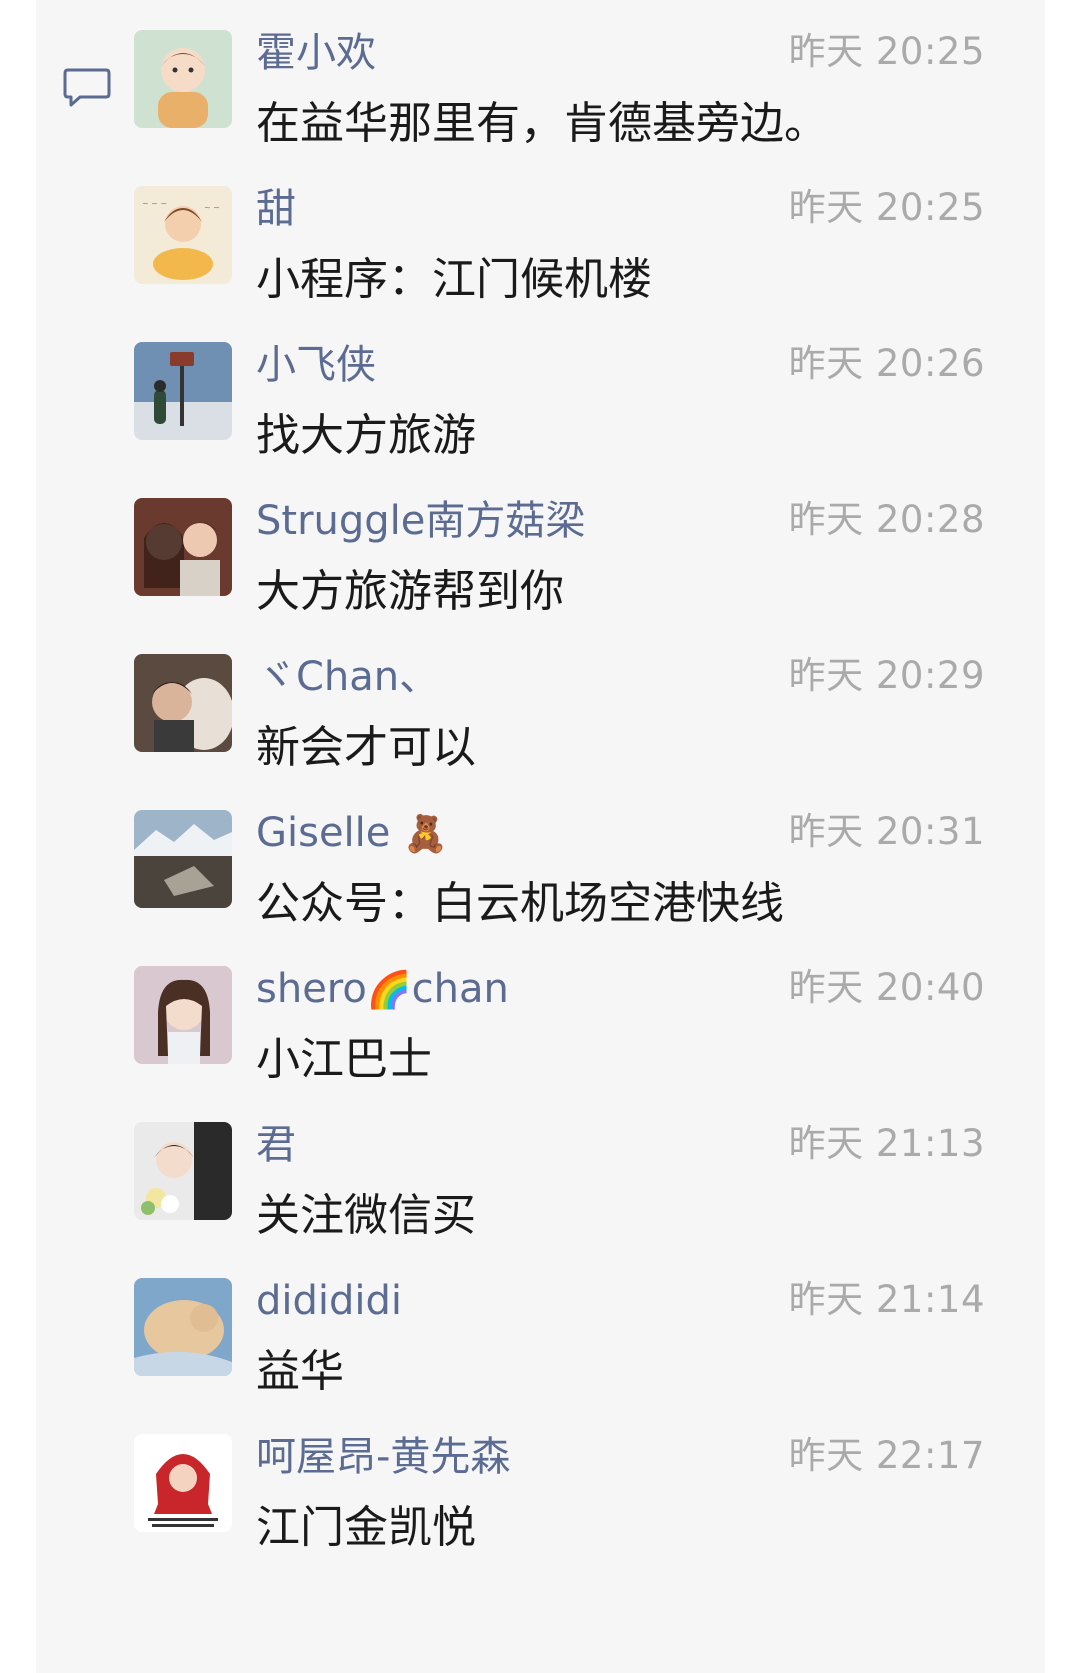  I want to click on comment-item: 君 昨天 21:13 关注微信买, so click(540, 1176).